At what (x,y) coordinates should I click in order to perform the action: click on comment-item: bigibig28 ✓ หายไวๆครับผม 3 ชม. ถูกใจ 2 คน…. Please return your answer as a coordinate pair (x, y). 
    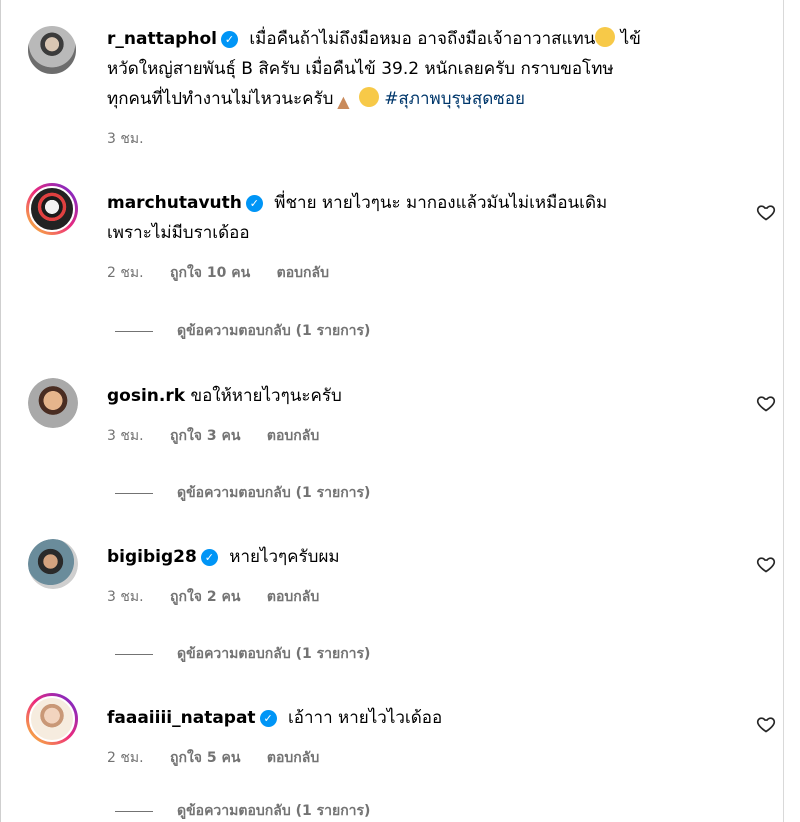
    Looking at the image, I should click on (417, 575).